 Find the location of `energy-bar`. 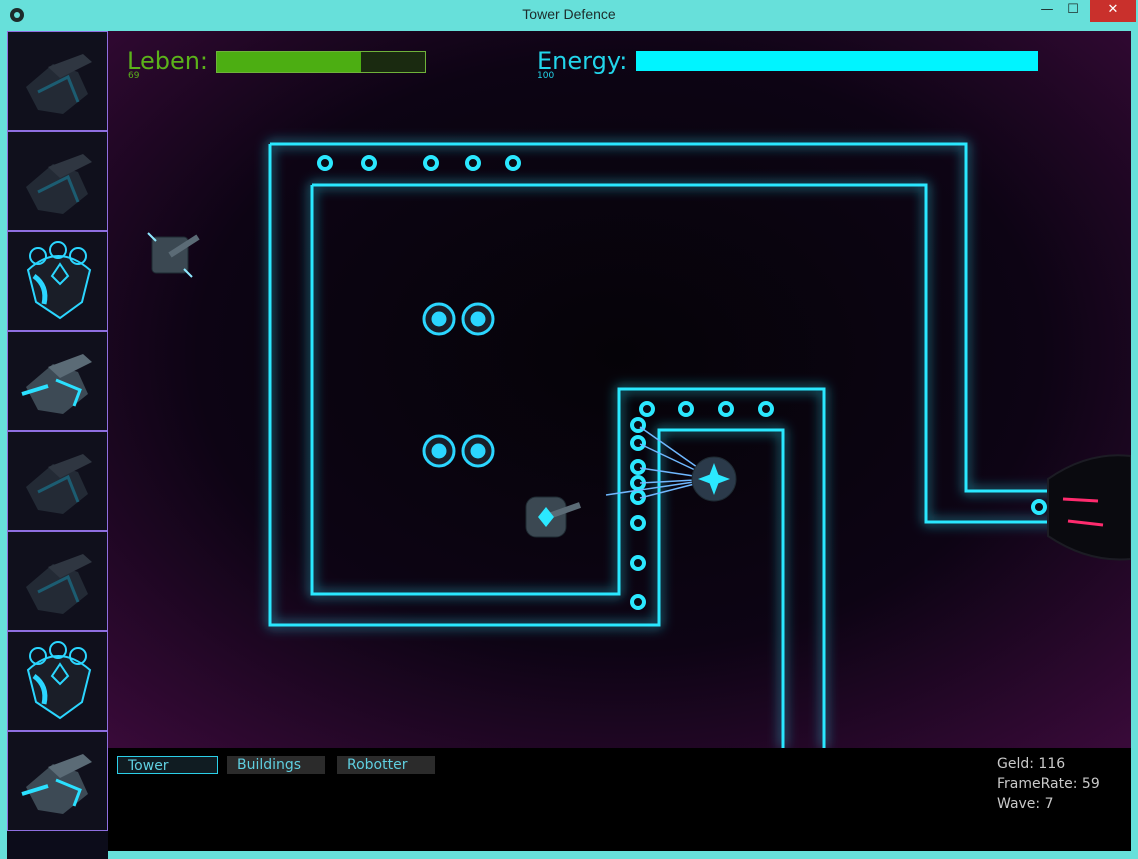

energy-bar is located at coordinates (837, 61).